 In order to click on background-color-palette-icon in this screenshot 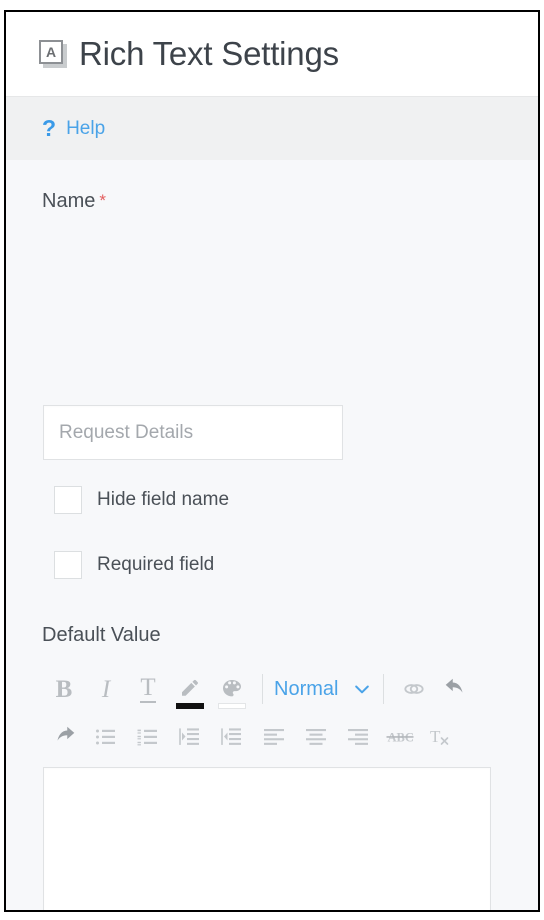, I will do `click(232, 689)`.